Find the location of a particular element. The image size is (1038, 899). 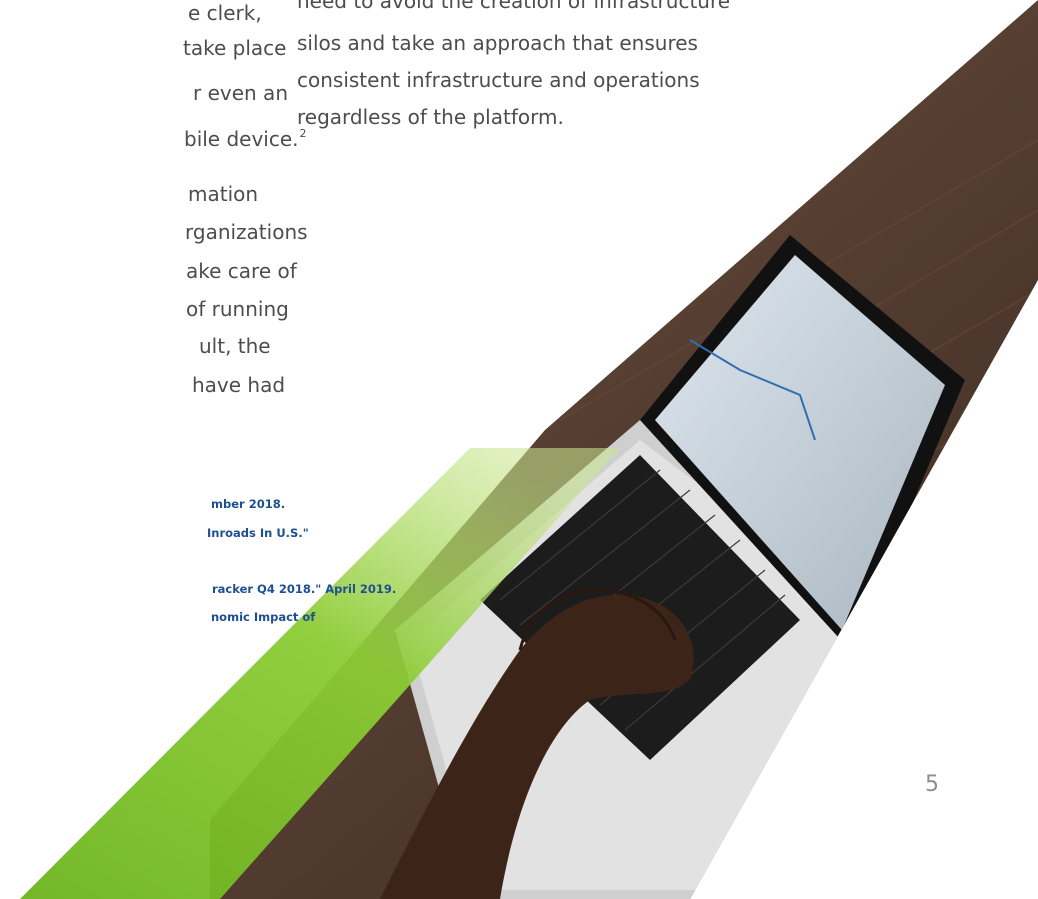

footnote-line-1: mber 2018. is located at coordinates (248, 504).